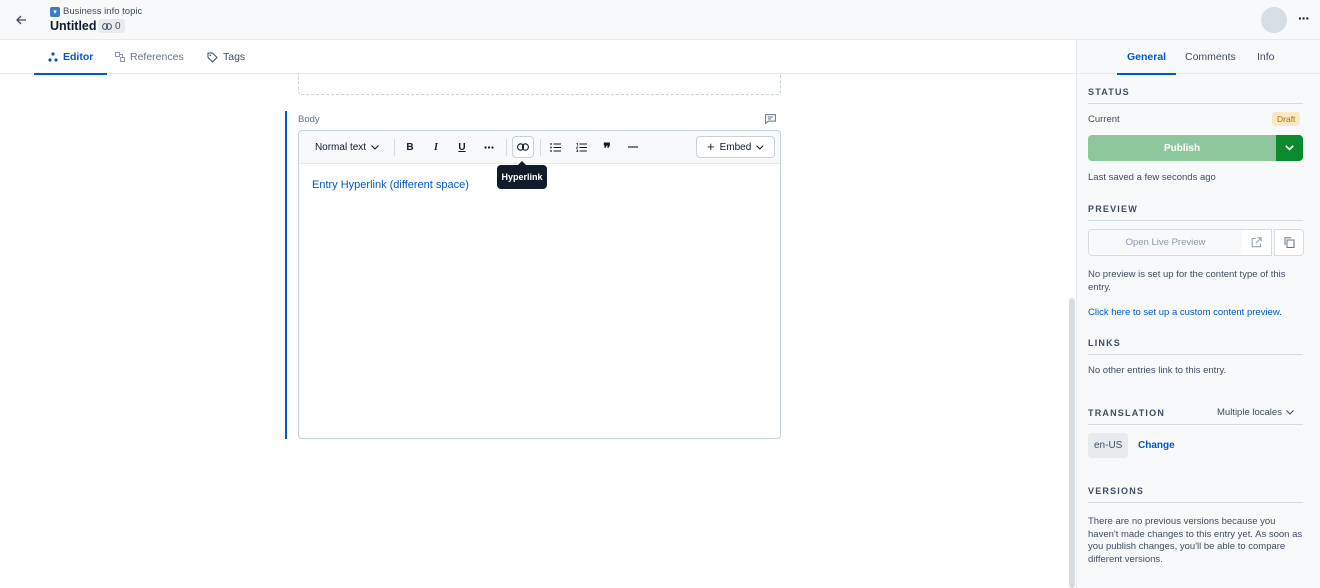 The height and width of the screenshot is (588, 1320). I want to click on scrollbar, so click(1072, 443).